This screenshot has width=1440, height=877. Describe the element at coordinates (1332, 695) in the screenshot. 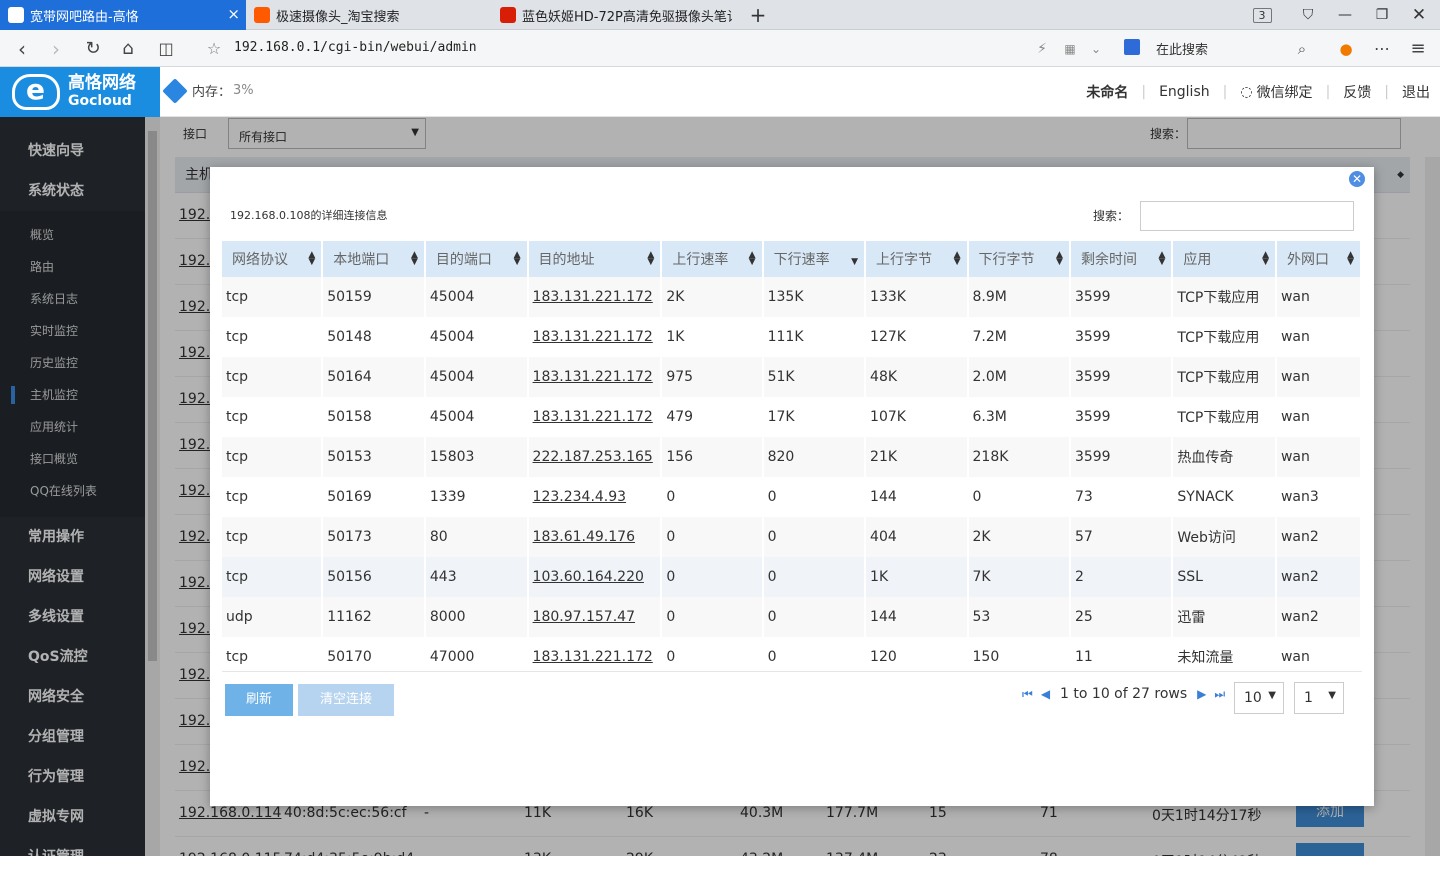

I see `select-arrow-icon: ▼` at that location.